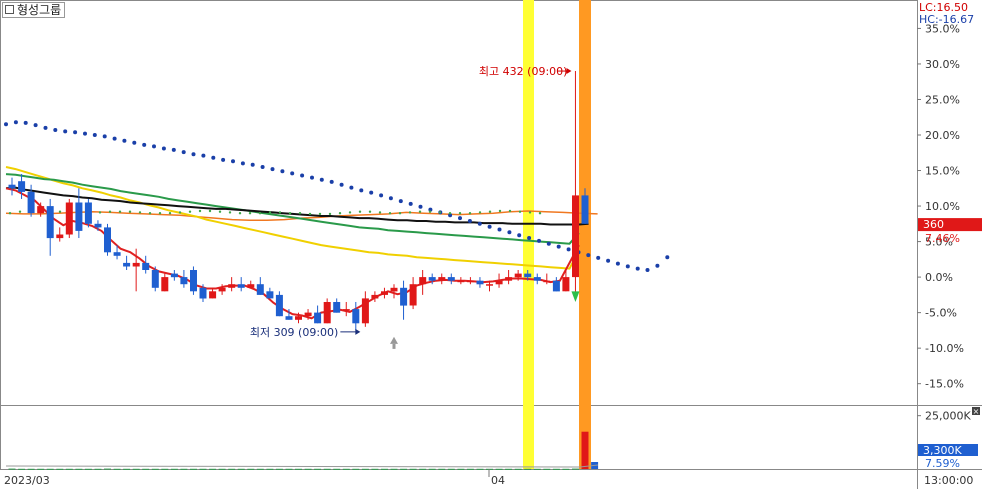  What do you see at coordinates (933, 224) in the screenshot?
I see `current-price: 360` at bounding box center [933, 224].